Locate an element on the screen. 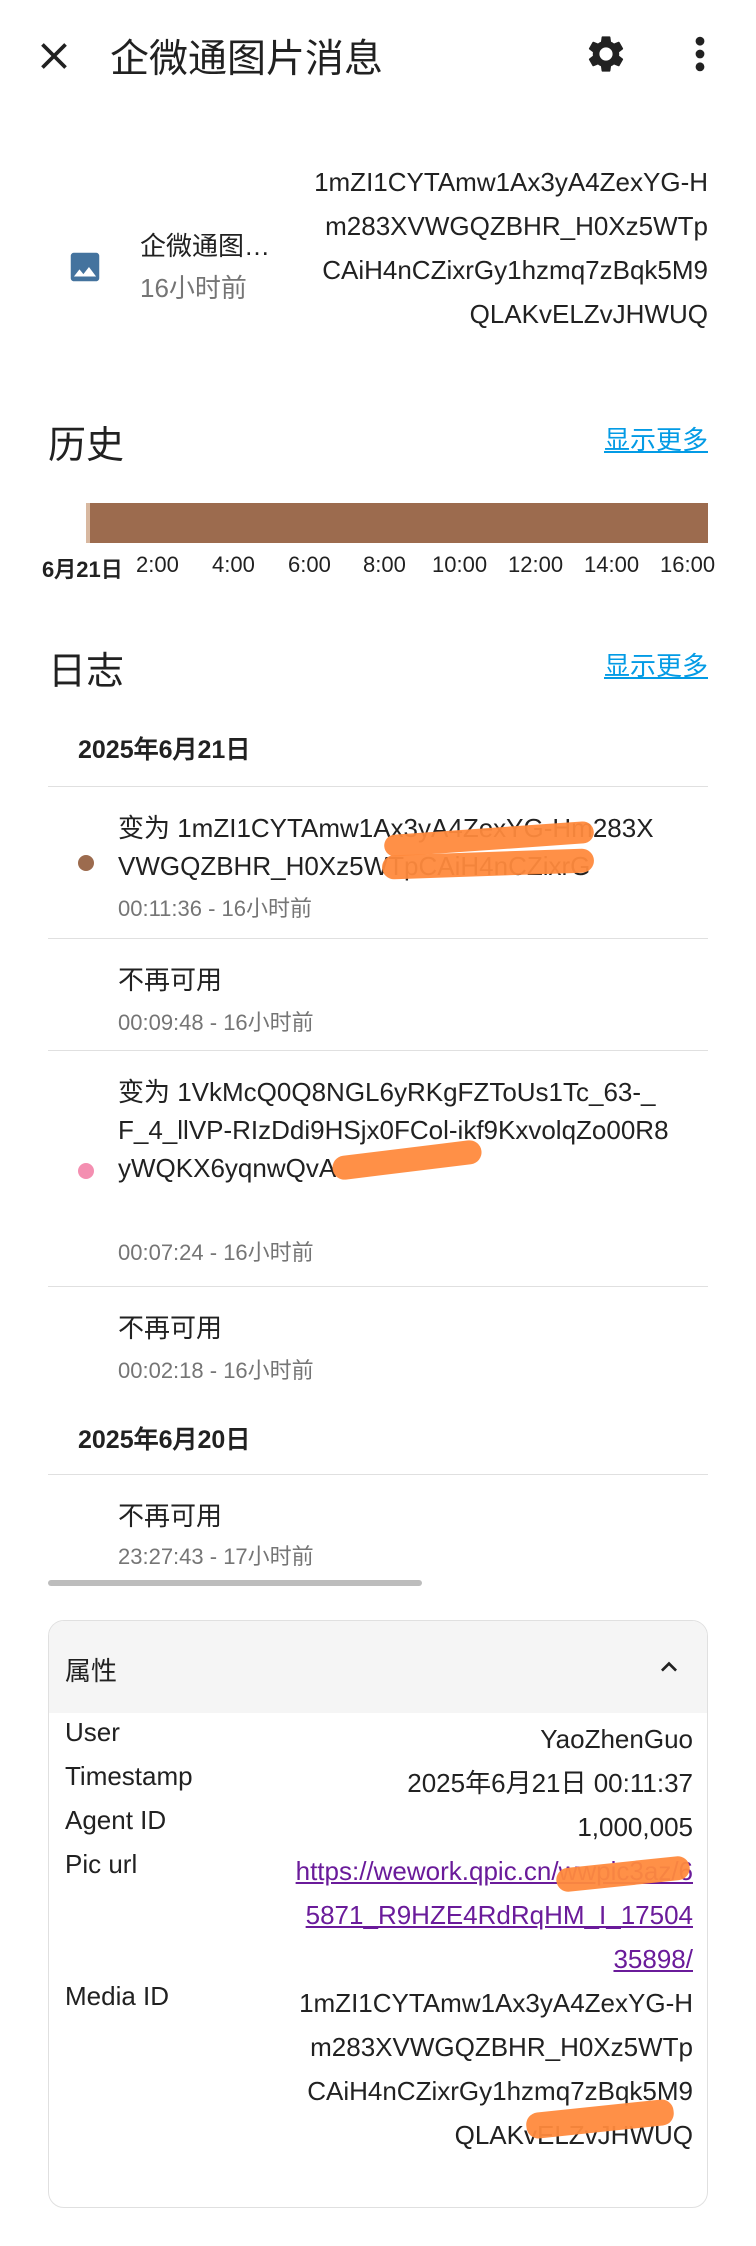 This screenshot has height=2246, width=756. history-title: 历史 is located at coordinates (86, 446).